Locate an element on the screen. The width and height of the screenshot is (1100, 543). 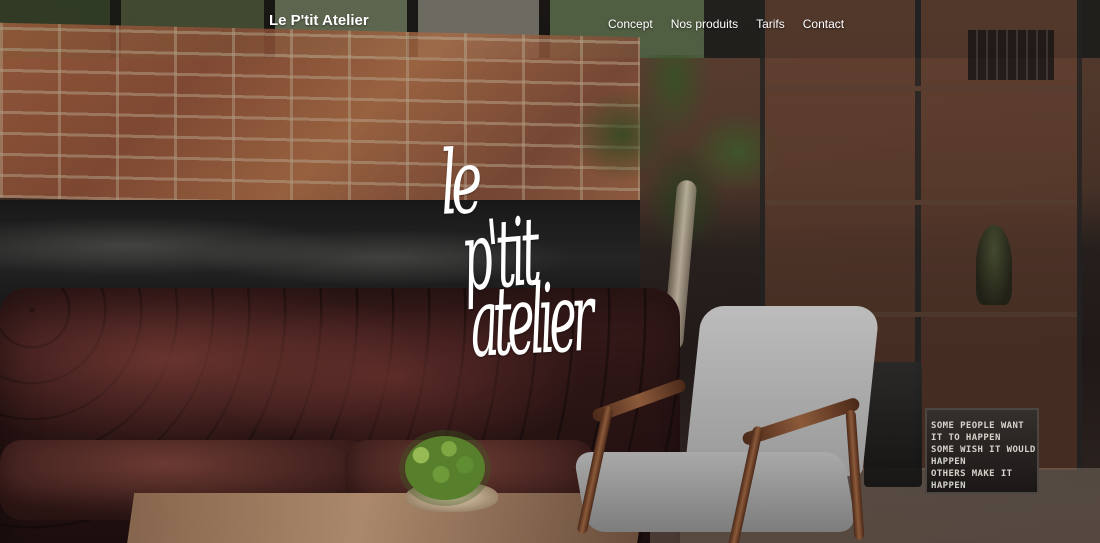
books-image is located at coordinates (1011, 55).